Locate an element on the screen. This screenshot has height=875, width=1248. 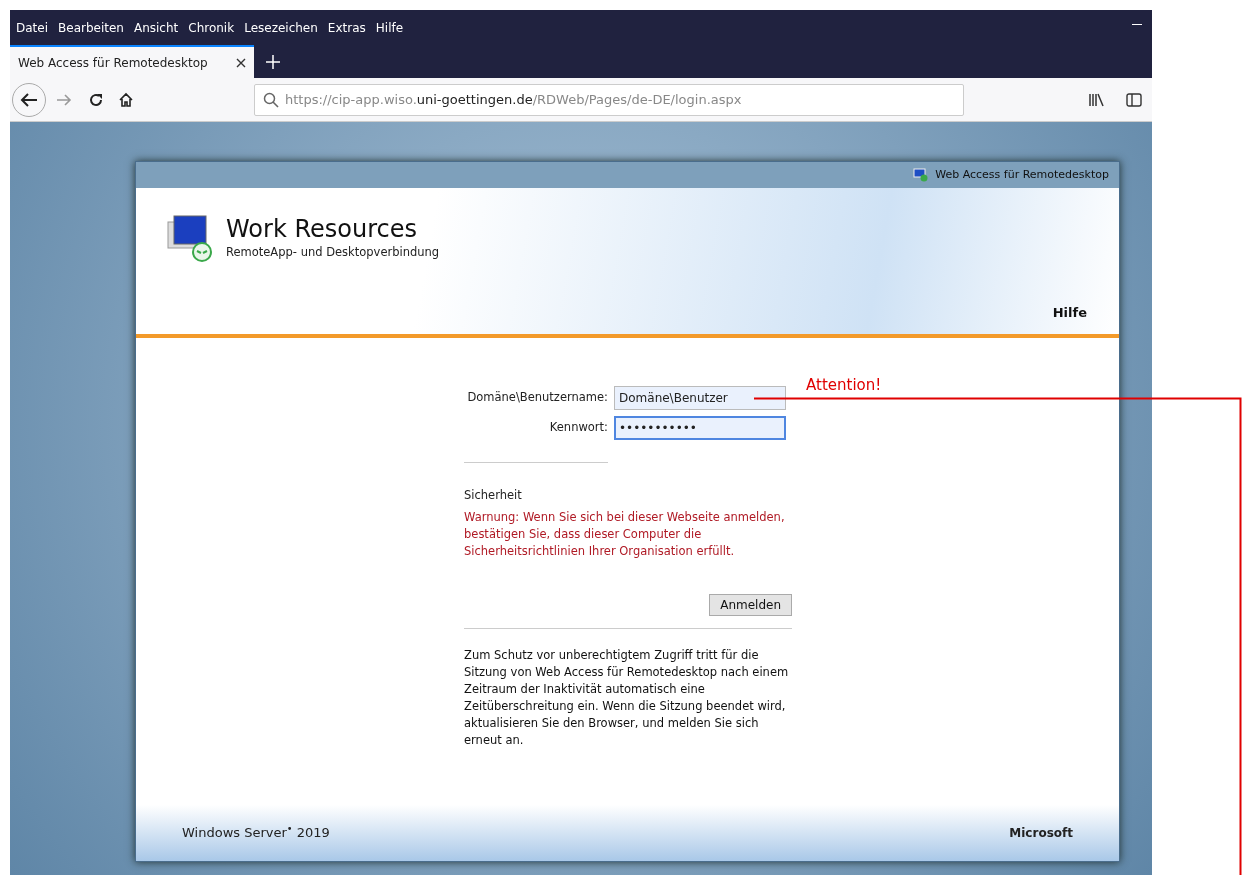
browser-tab: Web Access für Remotedesktop is located at coordinates (132, 61).